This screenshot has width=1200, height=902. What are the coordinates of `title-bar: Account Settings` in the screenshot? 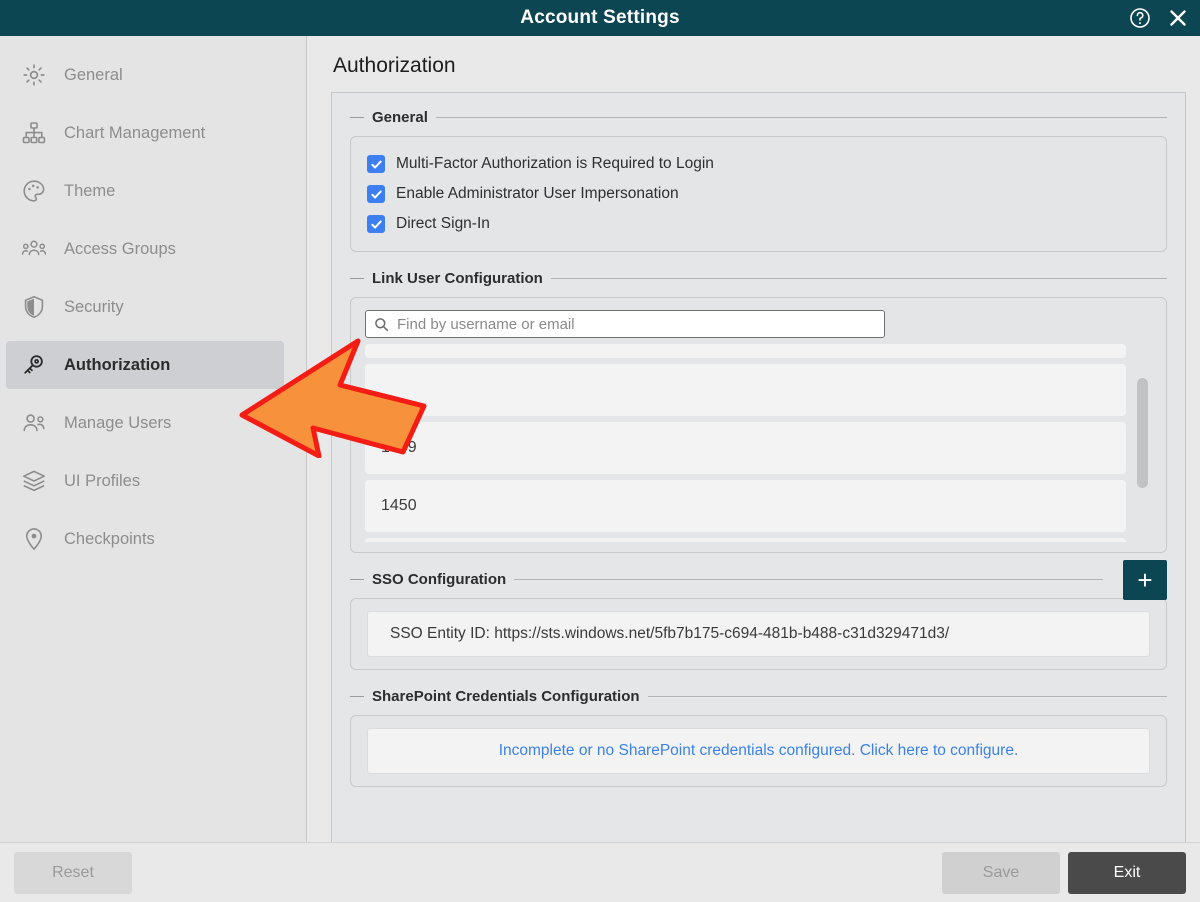 It's located at (600, 18).